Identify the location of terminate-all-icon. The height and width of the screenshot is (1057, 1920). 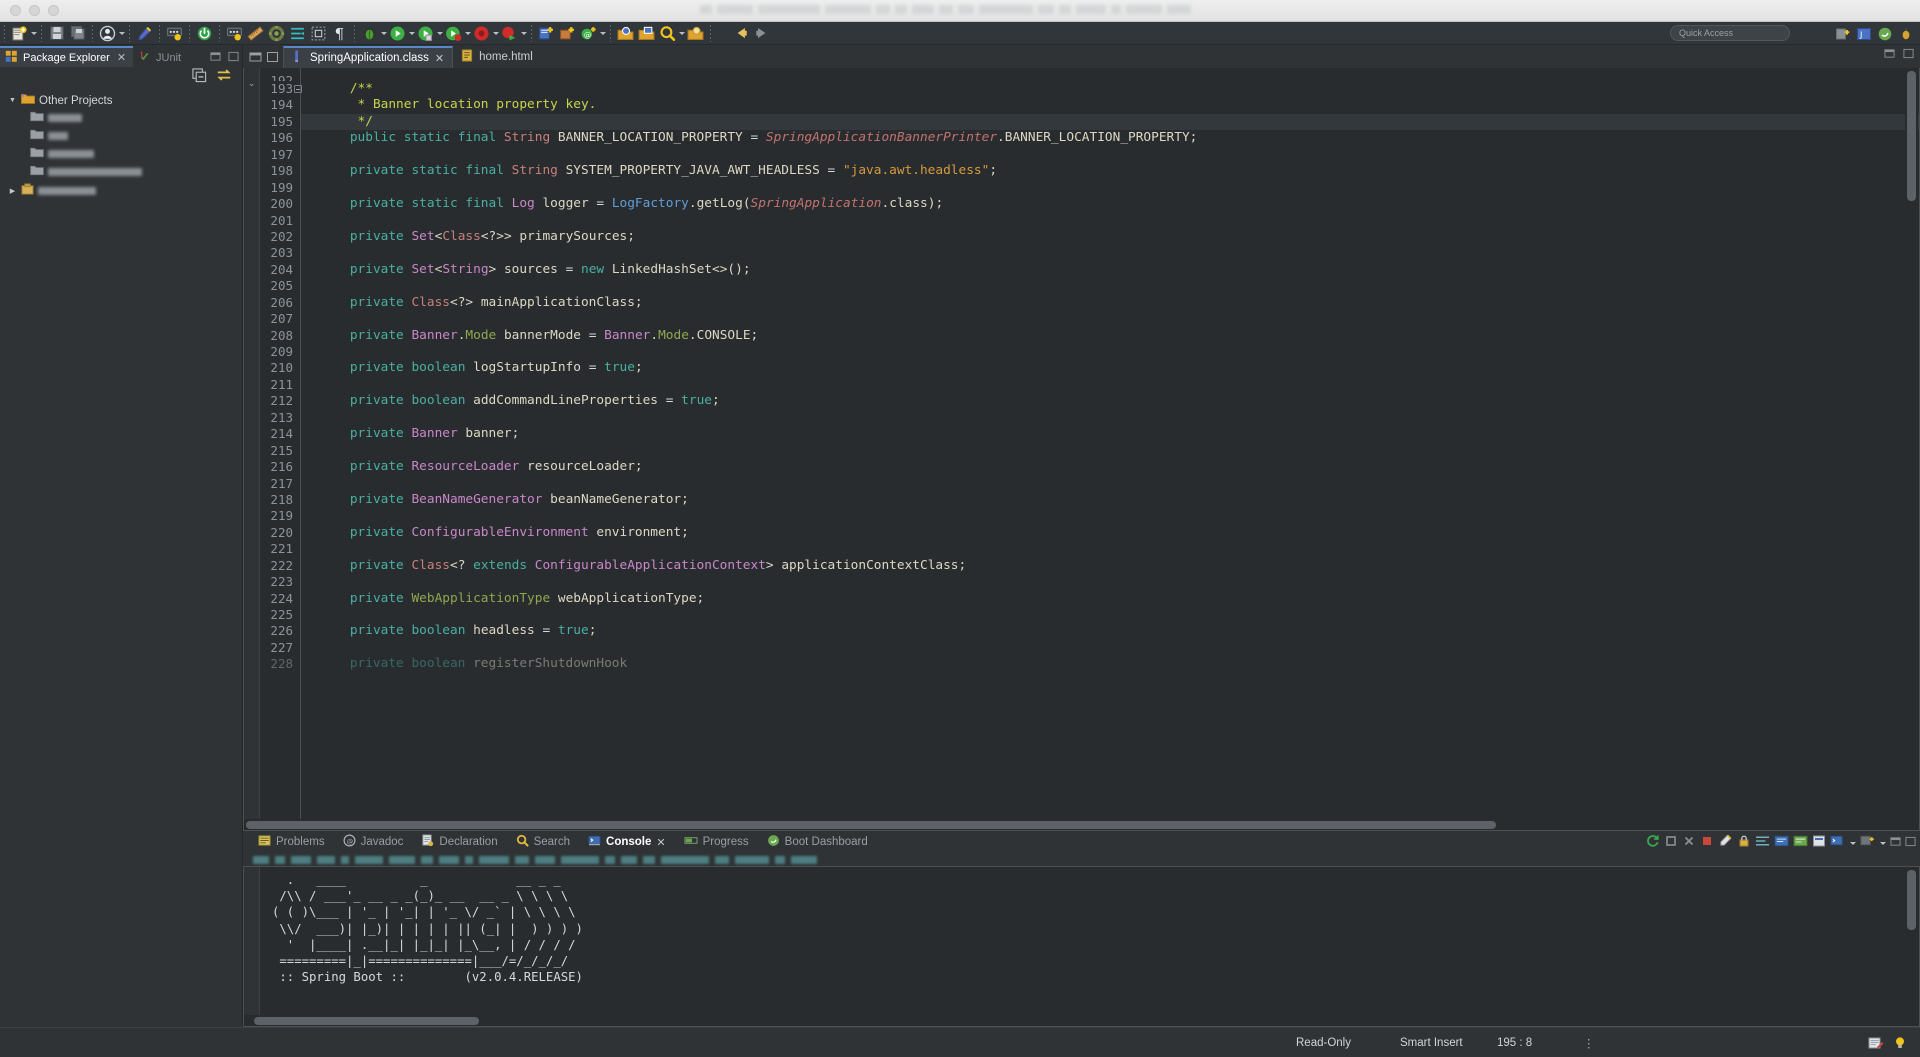
(1671, 843).